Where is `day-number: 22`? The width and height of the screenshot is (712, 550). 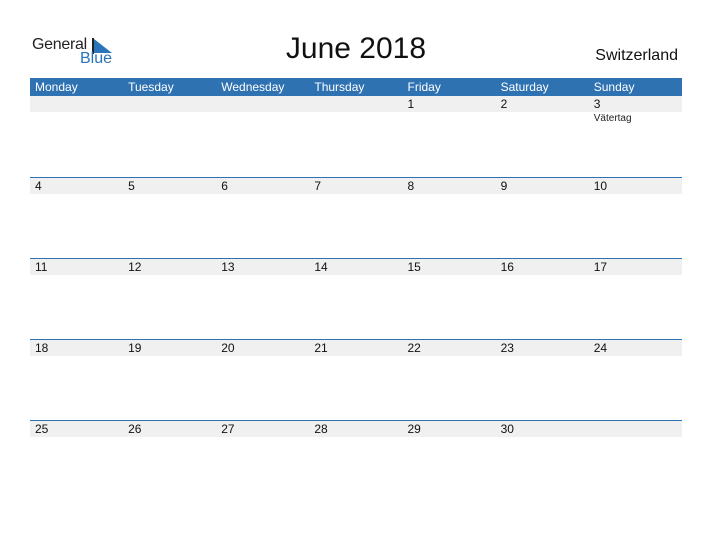
day-number: 22 is located at coordinates (414, 348).